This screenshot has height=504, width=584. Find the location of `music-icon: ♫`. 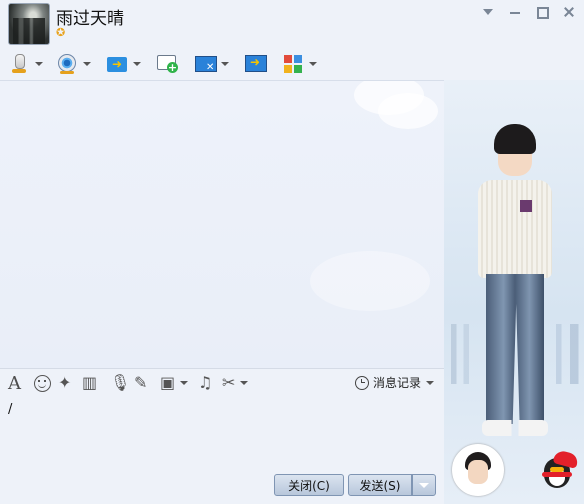

music-icon: ♫ is located at coordinates (205, 382).